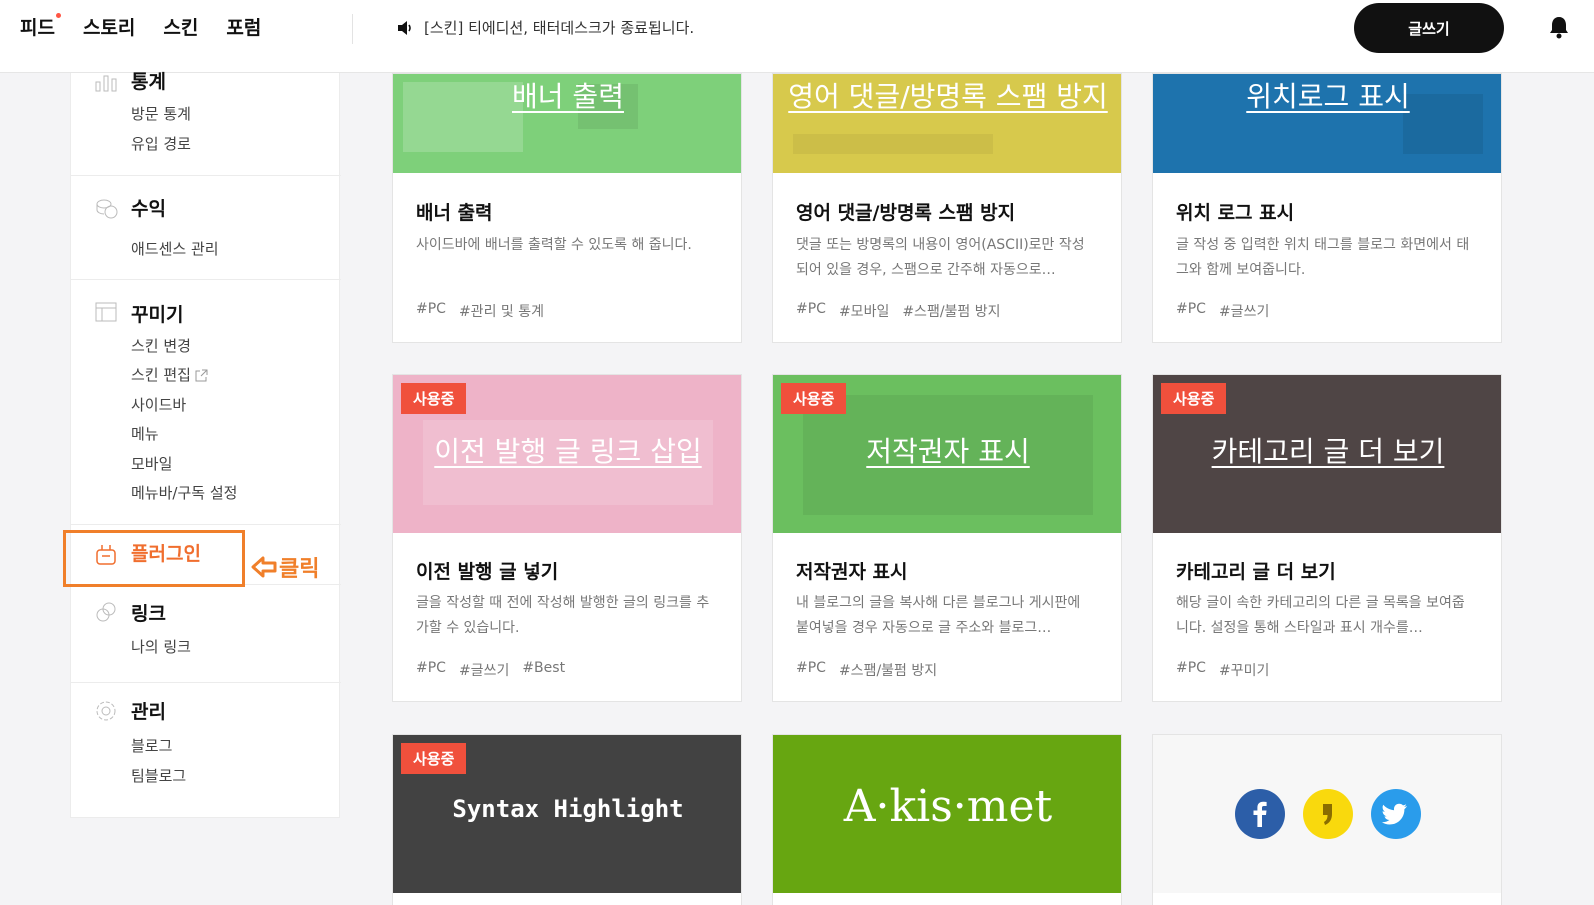 The width and height of the screenshot is (1594, 905). I want to click on card-tags: #PC #꾸미기, so click(1229, 670).